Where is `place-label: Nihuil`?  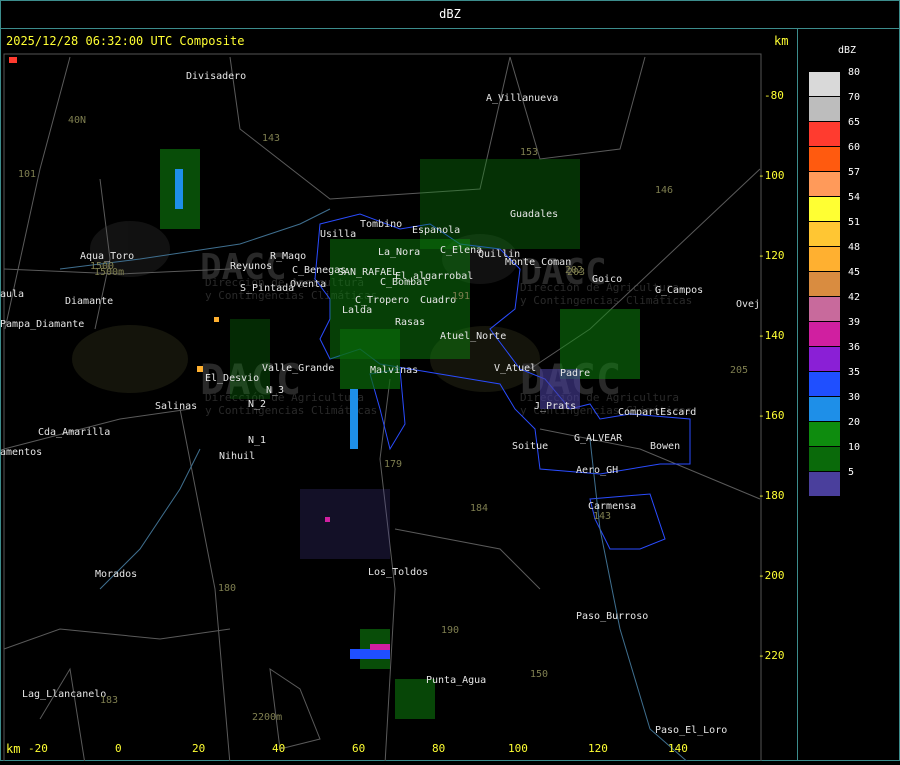 place-label: Nihuil is located at coordinates (237, 456).